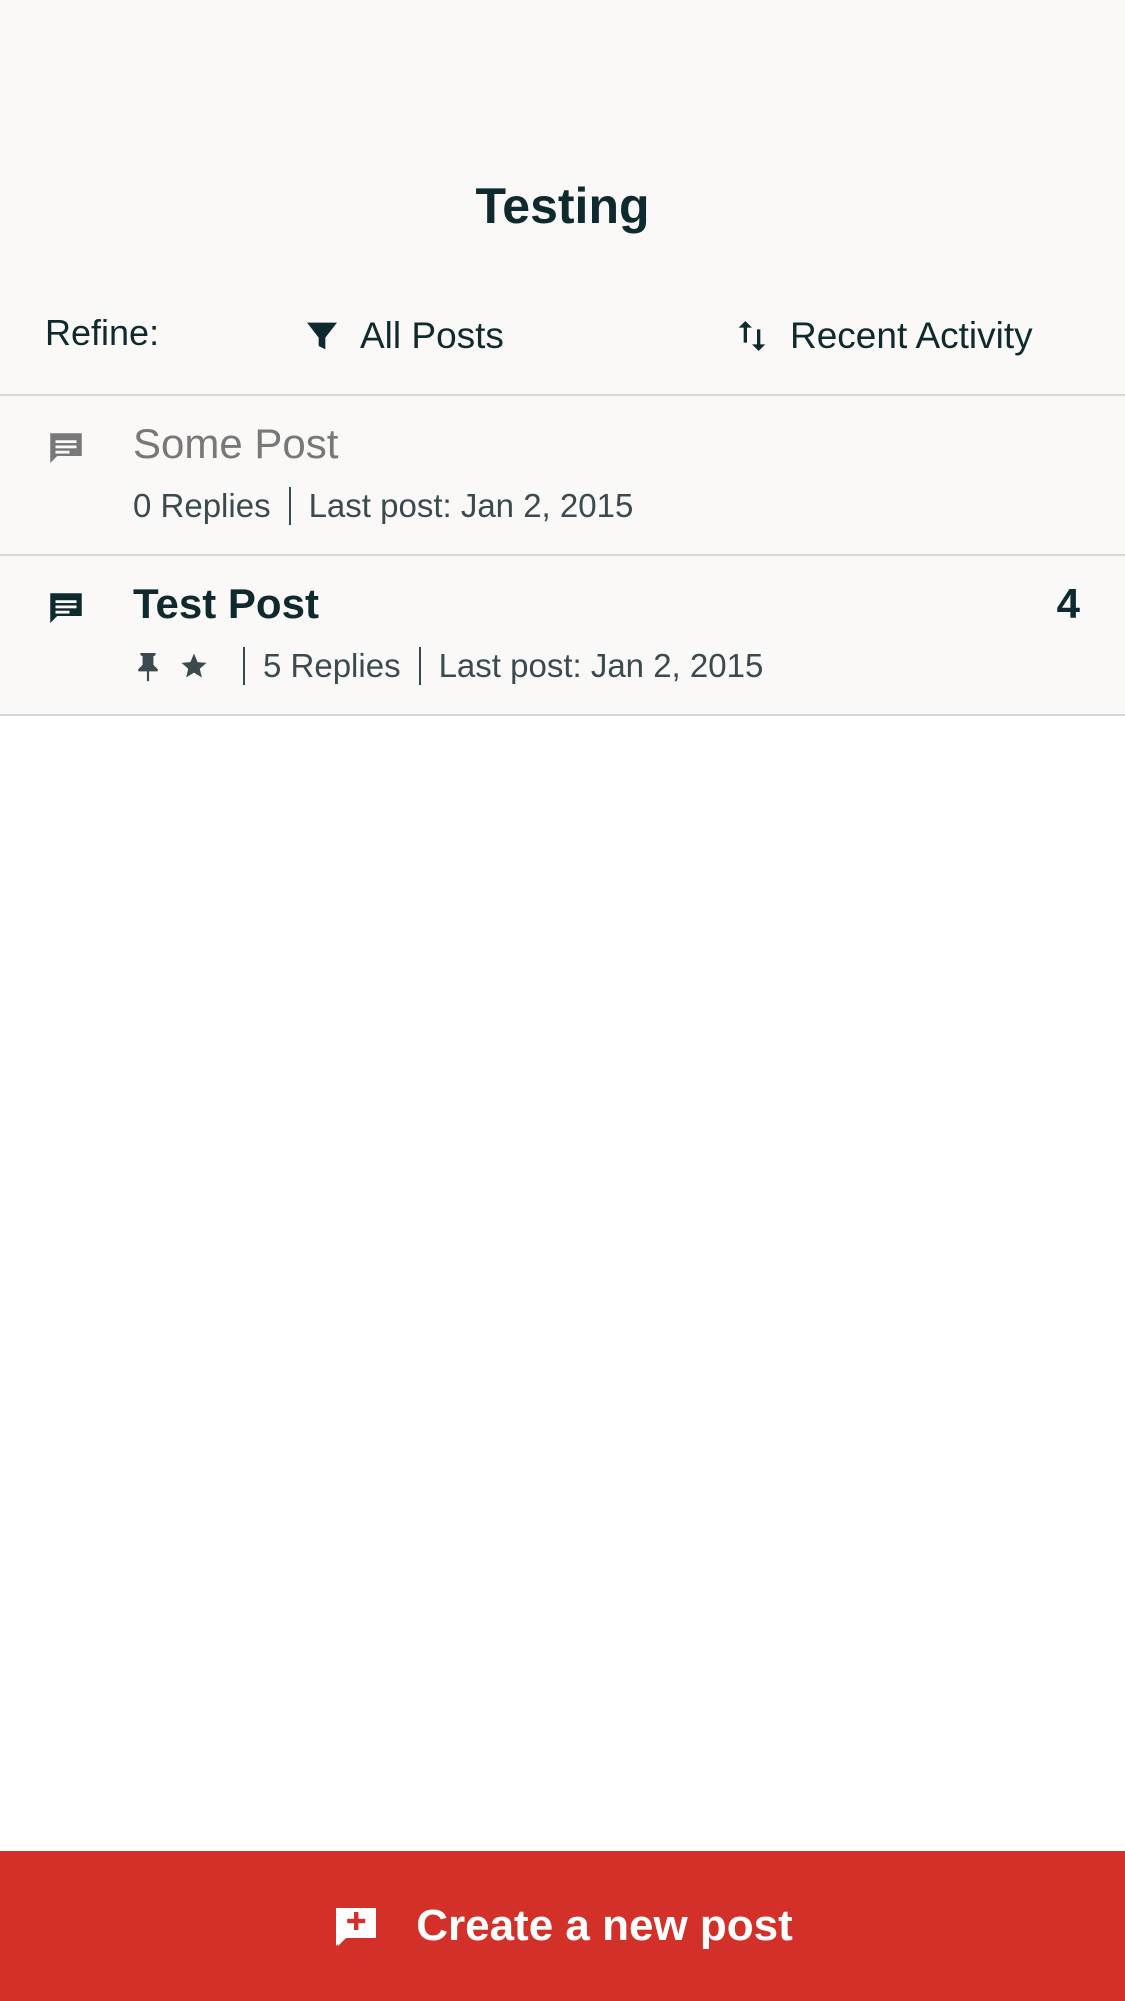 This screenshot has height=2001, width=1125. Describe the element at coordinates (752, 336) in the screenshot. I see `sort-icon` at that location.